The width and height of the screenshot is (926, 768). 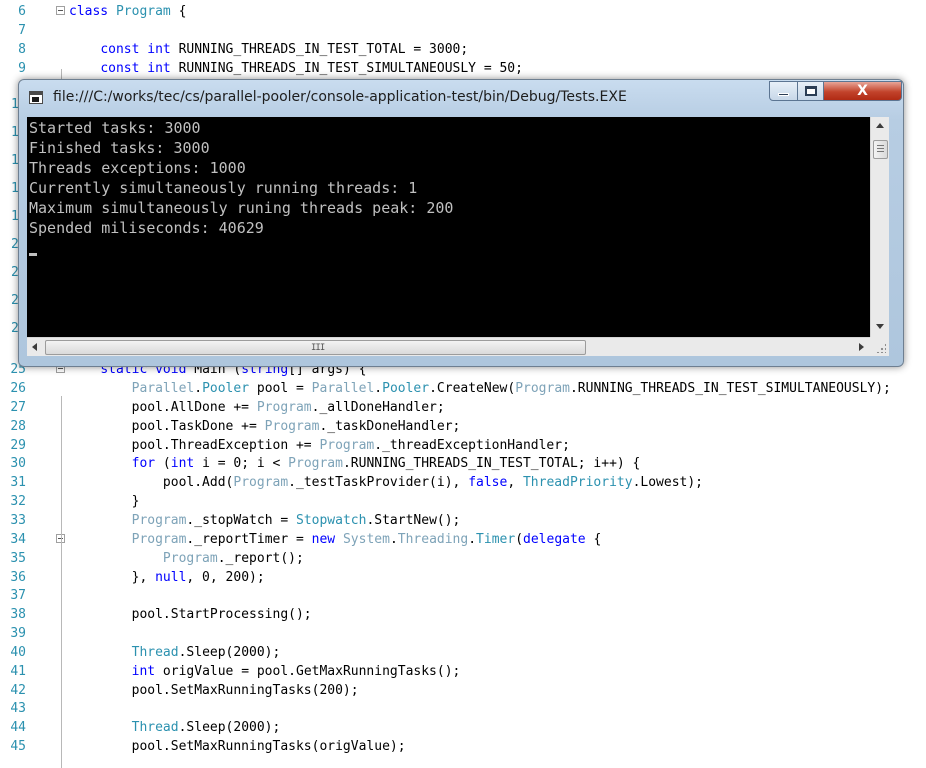 What do you see at coordinates (18, 596) in the screenshot?
I see `line-number: 37` at bounding box center [18, 596].